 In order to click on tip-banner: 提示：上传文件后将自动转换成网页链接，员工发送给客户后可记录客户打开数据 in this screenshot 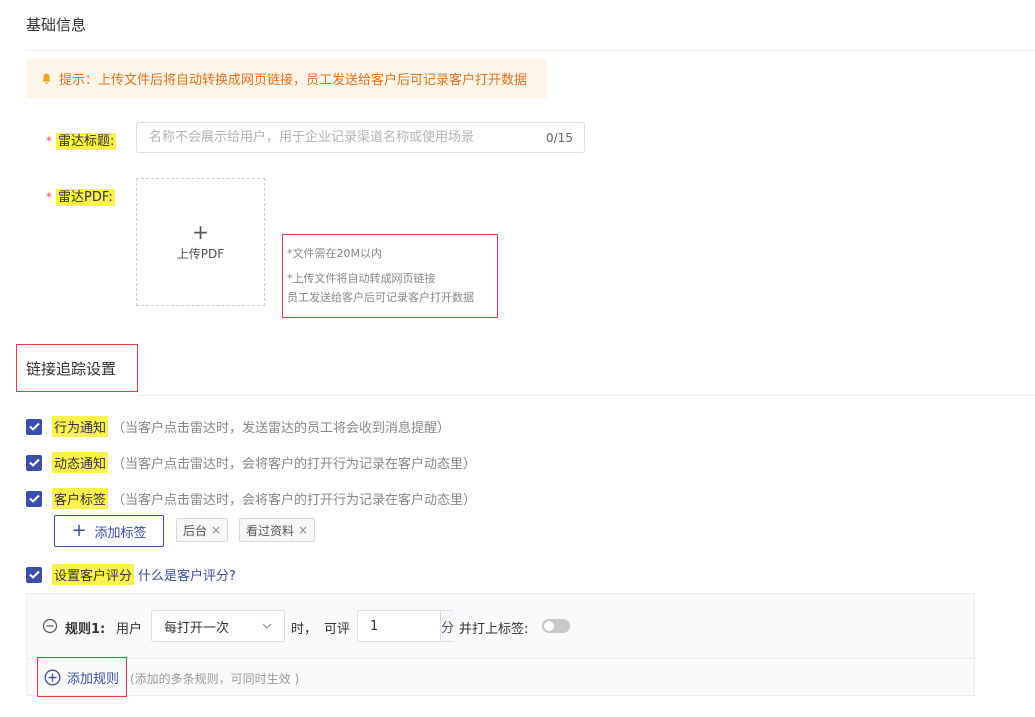, I will do `click(286, 78)`.